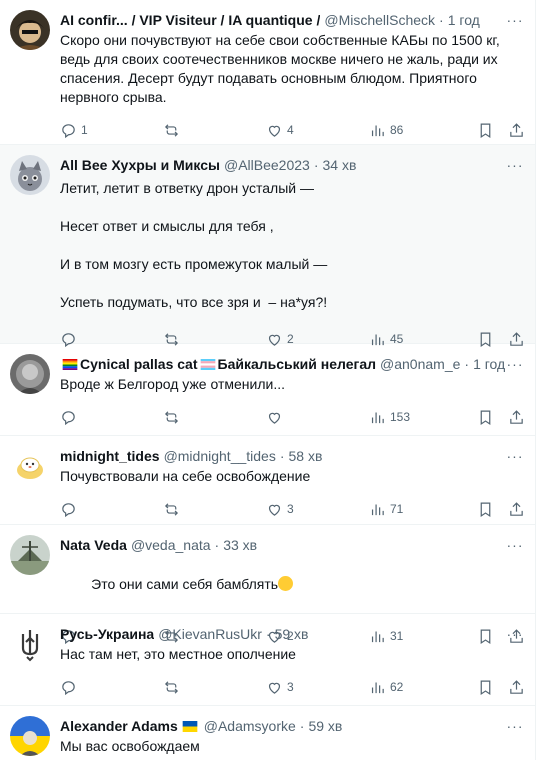  What do you see at coordinates (190, 726) in the screenshot?
I see `ukraine-flag-icon` at bounding box center [190, 726].